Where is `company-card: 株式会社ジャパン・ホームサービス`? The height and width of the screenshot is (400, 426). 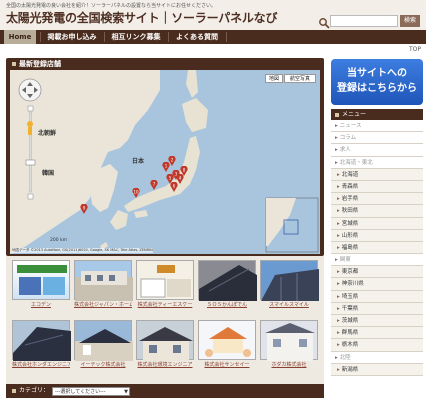 company-card: 株式会社ジャパン・ホームサービス is located at coordinates (103, 285).